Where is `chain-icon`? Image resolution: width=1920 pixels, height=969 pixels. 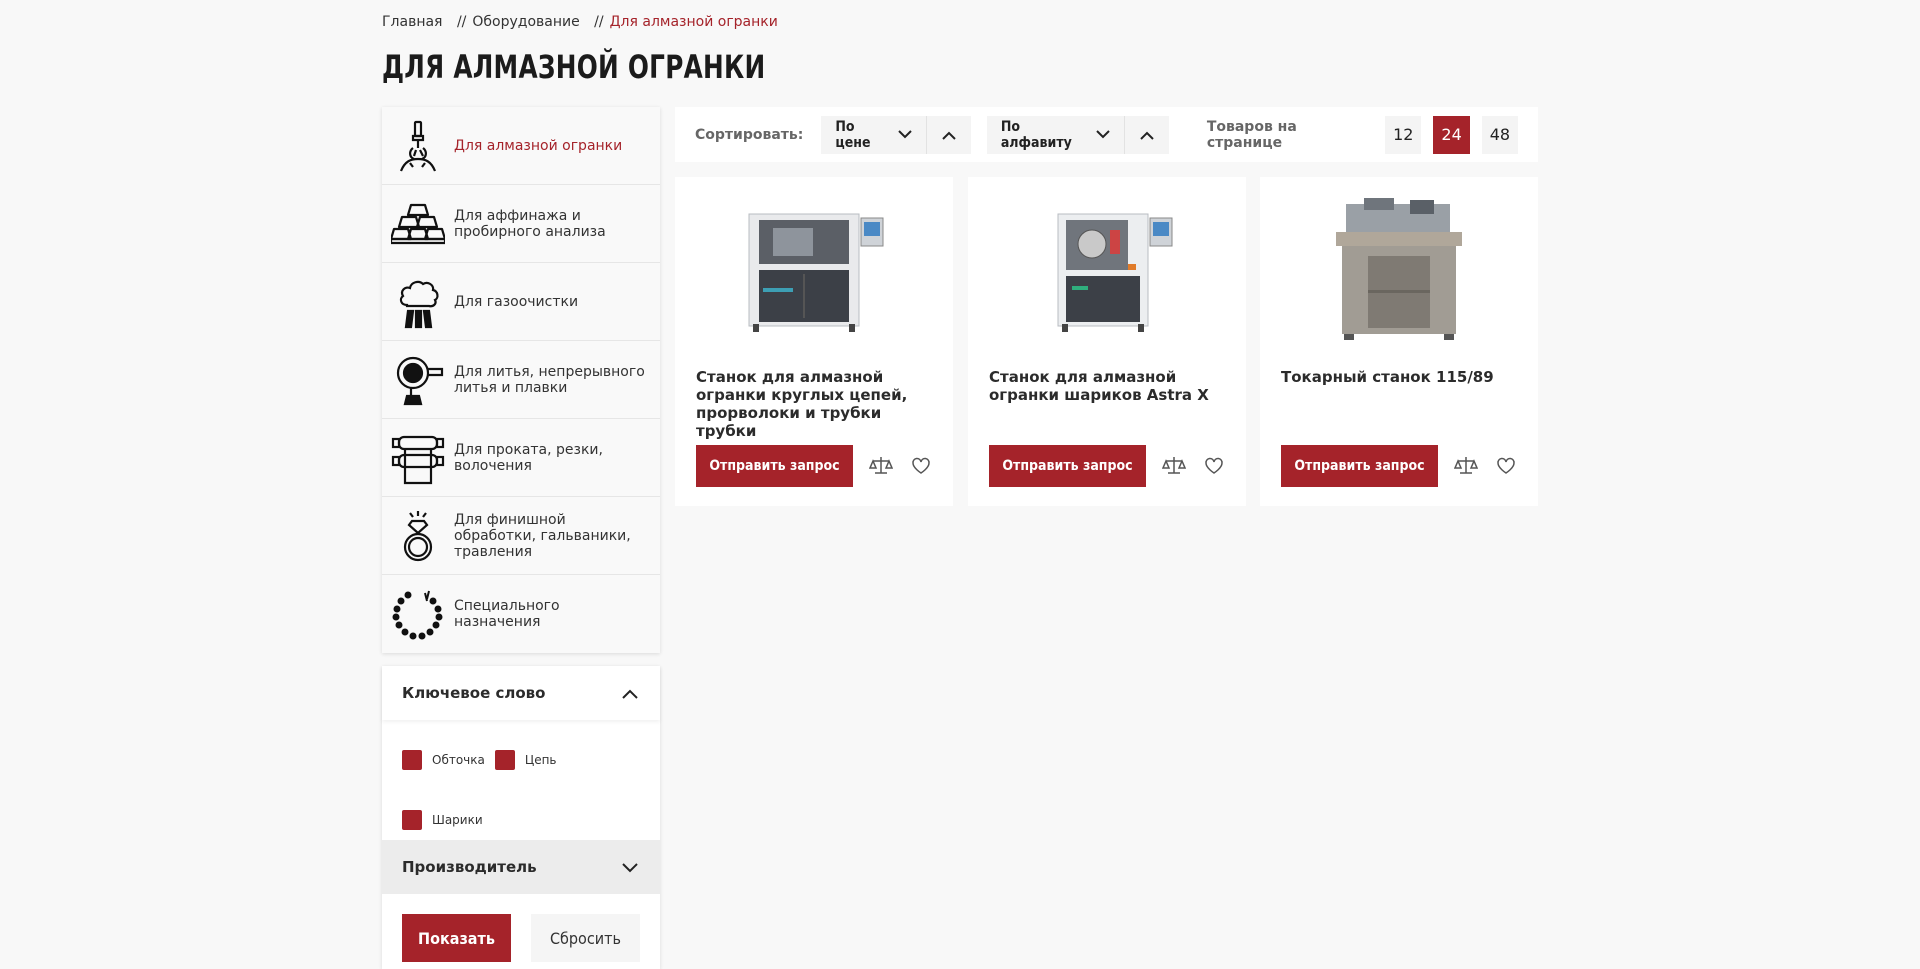
chain-icon is located at coordinates (418, 614).